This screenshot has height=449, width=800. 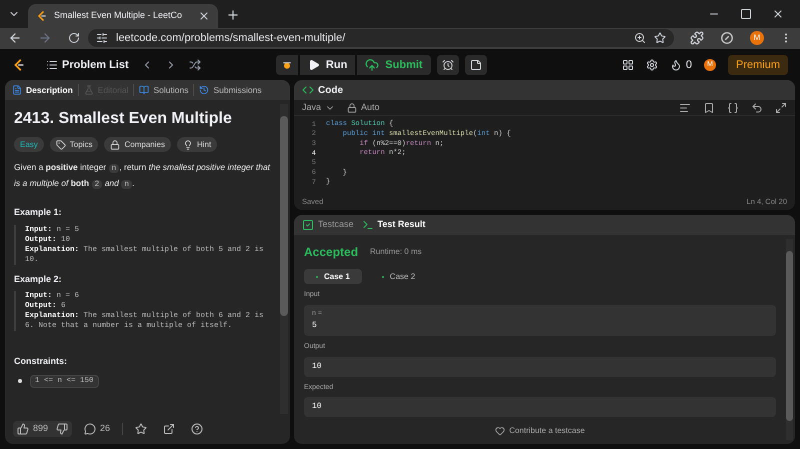 What do you see at coordinates (38, 279) in the screenshot?
I see `example-title: Example 2:` at bounding box center [38, 279].